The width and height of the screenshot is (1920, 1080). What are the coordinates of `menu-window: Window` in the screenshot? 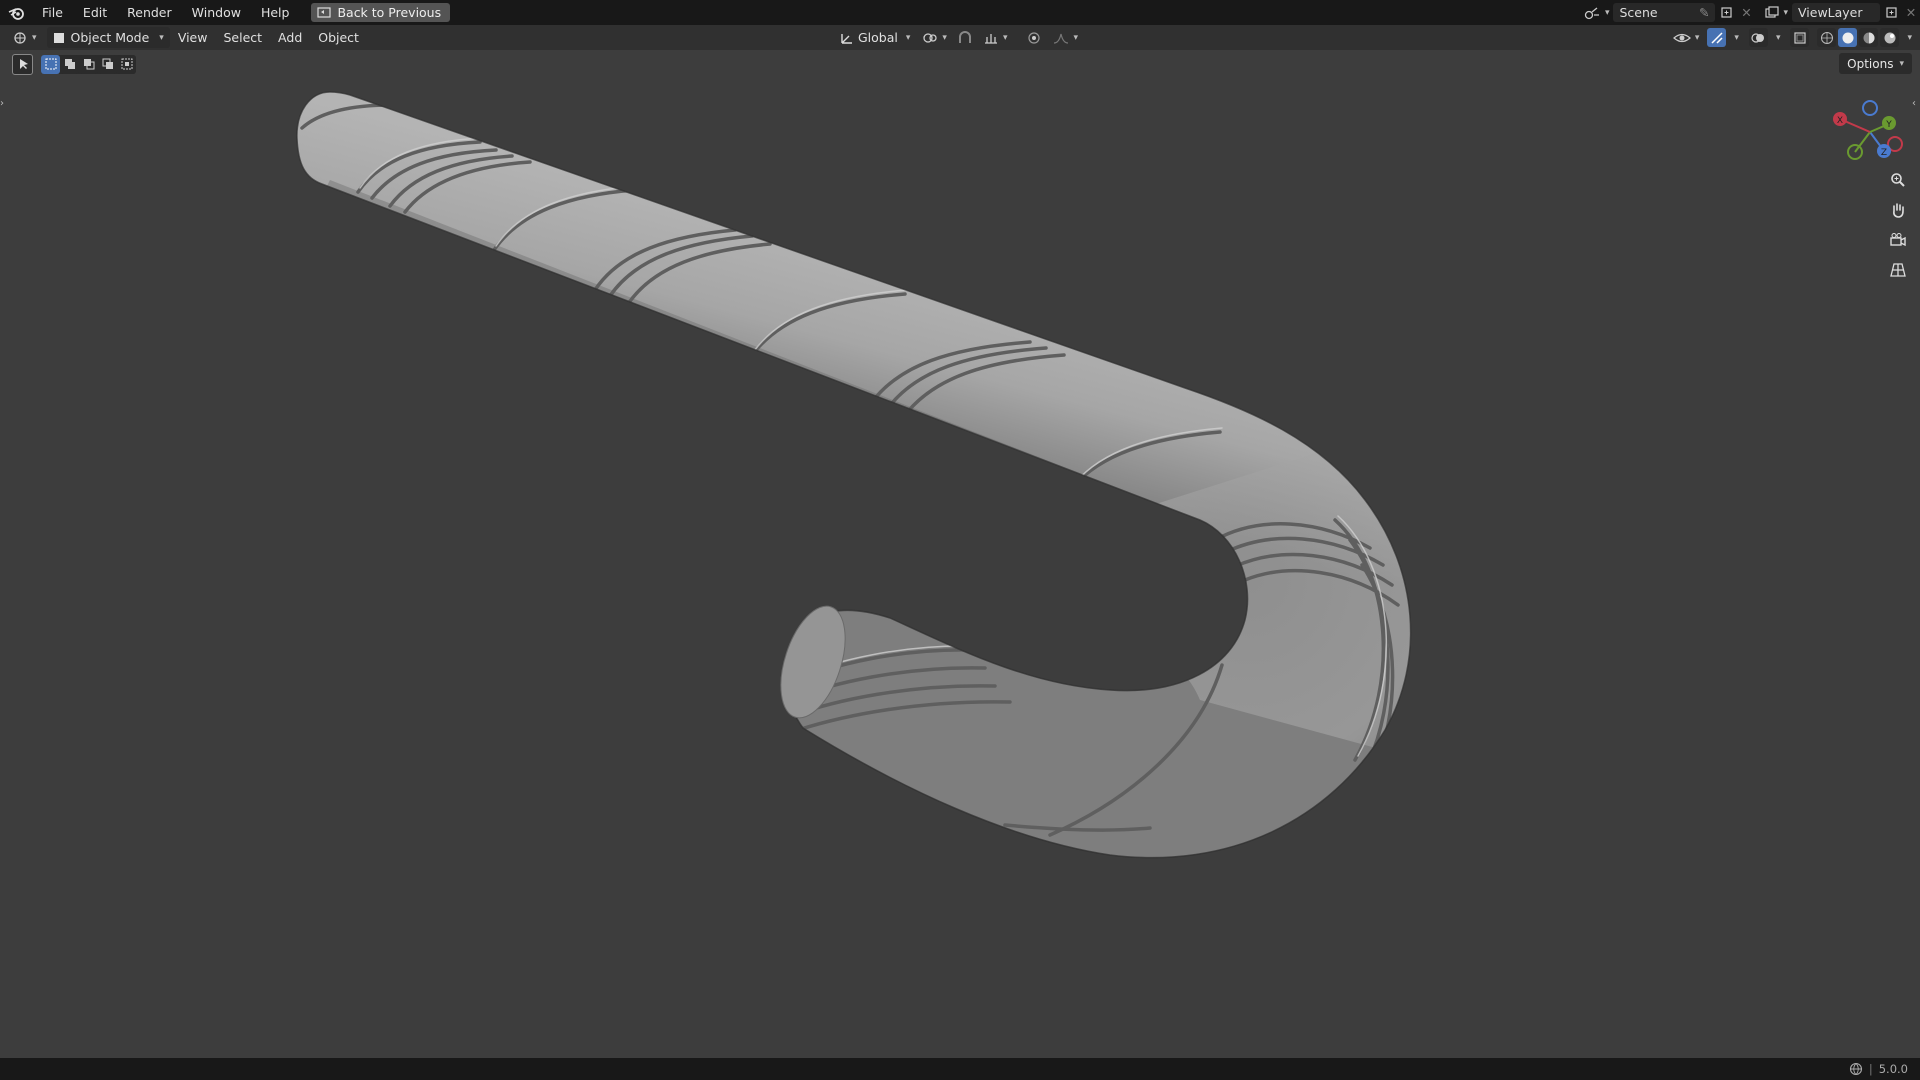 It's located at (216, 12).